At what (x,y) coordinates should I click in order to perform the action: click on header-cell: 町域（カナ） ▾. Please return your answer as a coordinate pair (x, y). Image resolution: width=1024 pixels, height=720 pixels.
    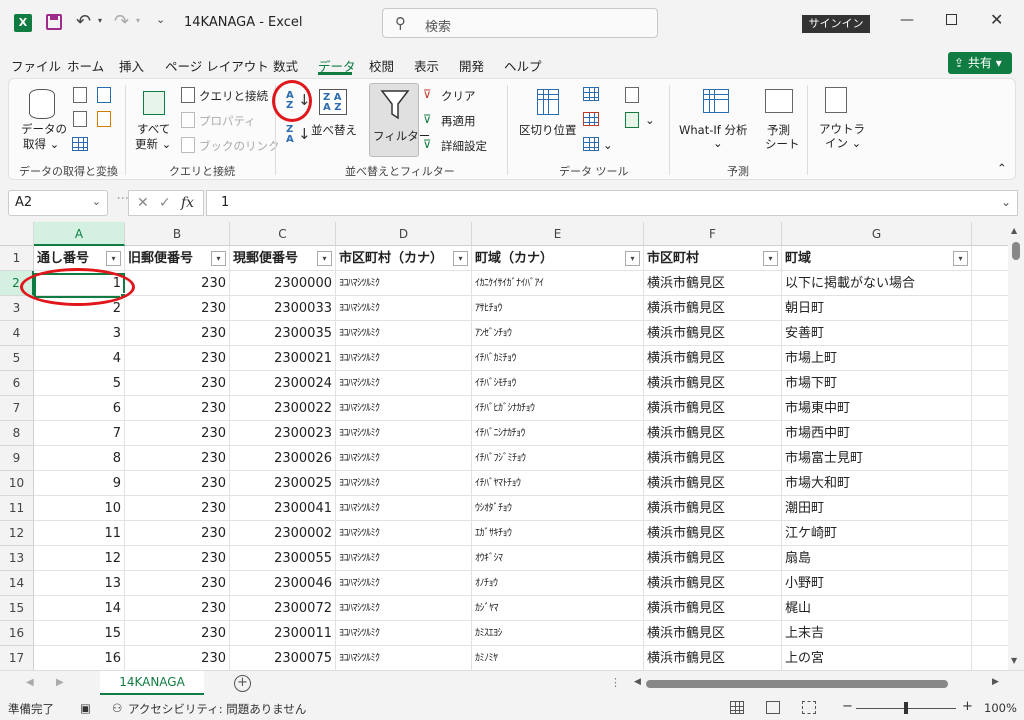
    Looking at the image, I should click on (558, 258).